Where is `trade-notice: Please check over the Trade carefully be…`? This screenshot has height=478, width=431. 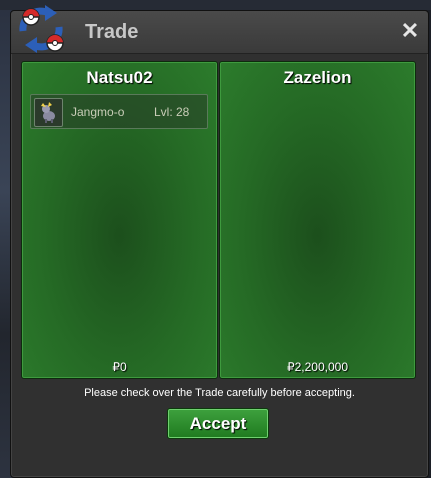 trade-notice: Please check over the Trade carefully be… is located at coordinates (219, 393).